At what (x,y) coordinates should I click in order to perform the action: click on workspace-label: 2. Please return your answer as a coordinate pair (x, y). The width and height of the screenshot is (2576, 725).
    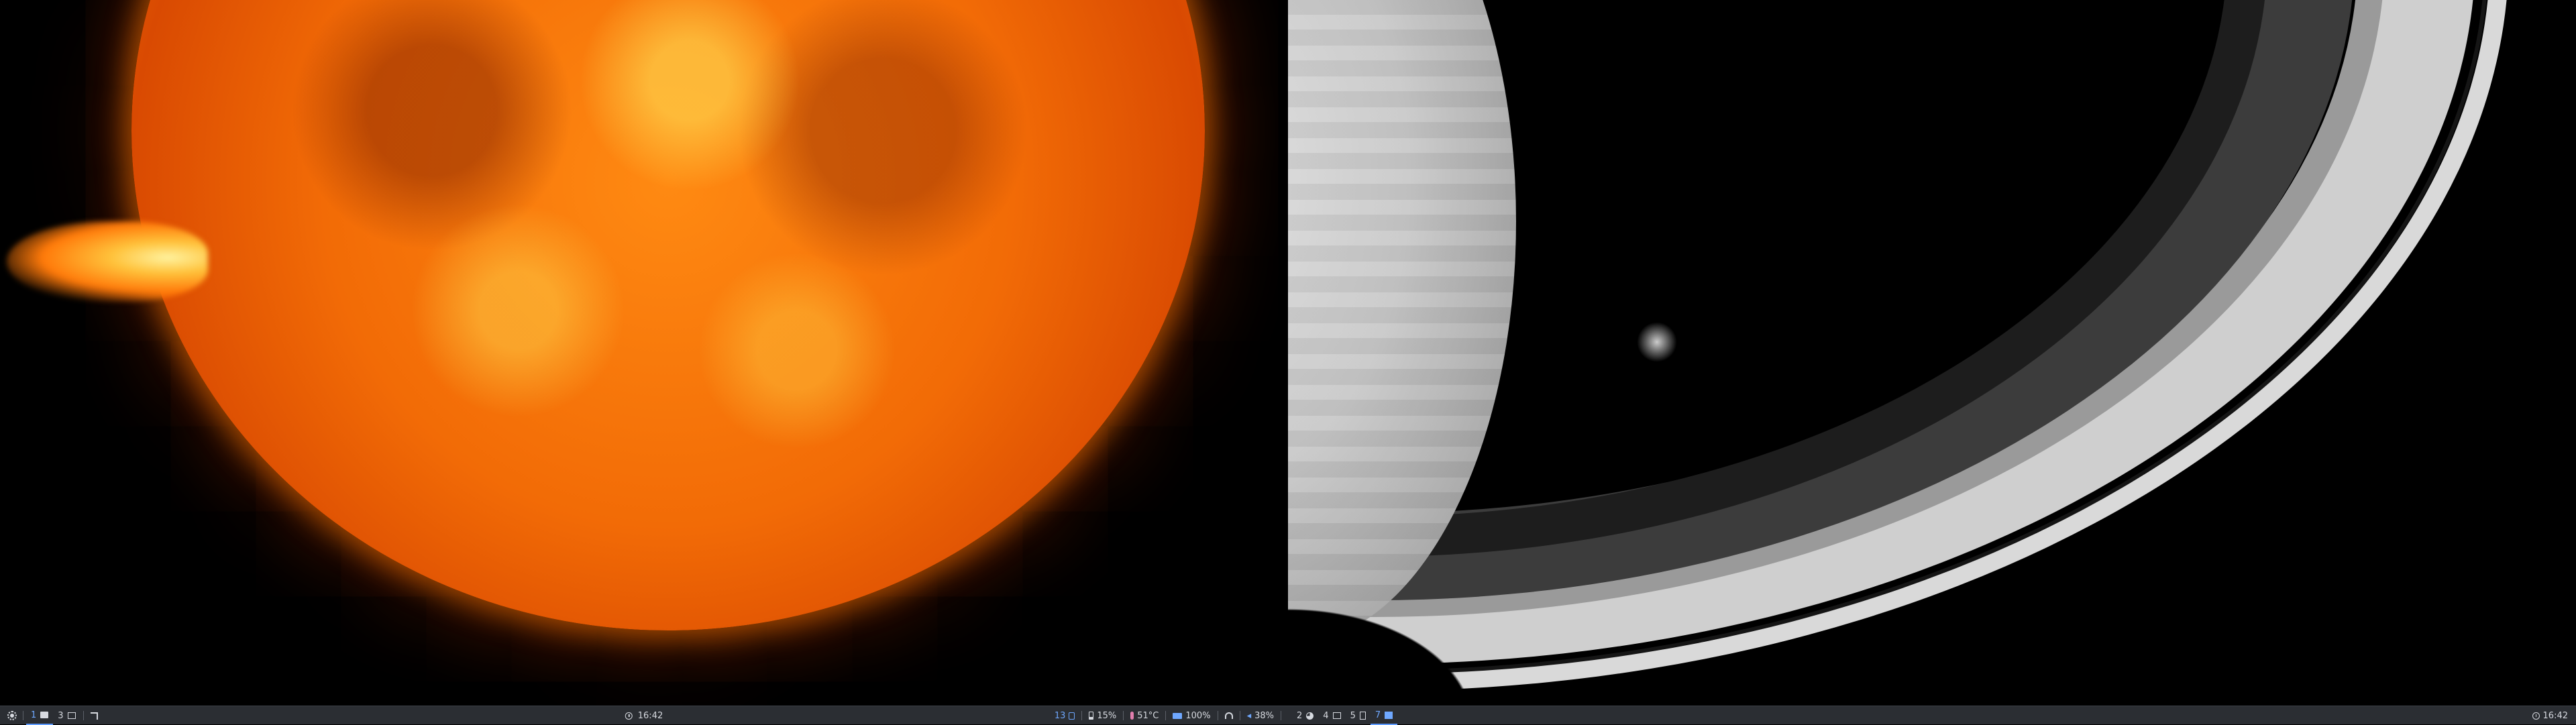
    Looking at the image, I should click on (1300, 715).